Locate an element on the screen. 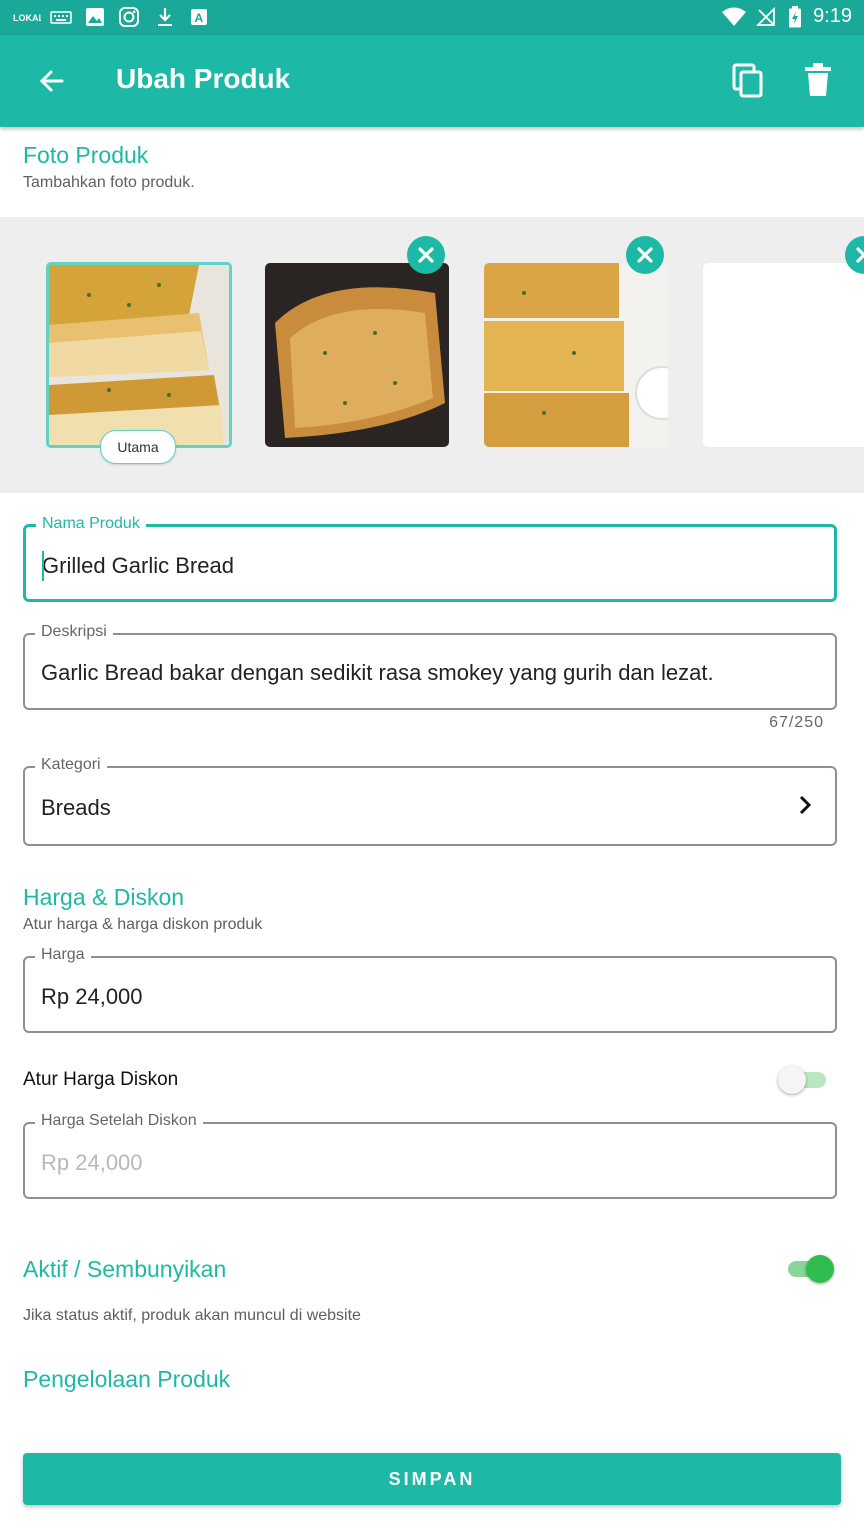 Image resolution: width=864 pixels, height=1536 pixels. keyboard-icon is located at coordinates (61, 17).